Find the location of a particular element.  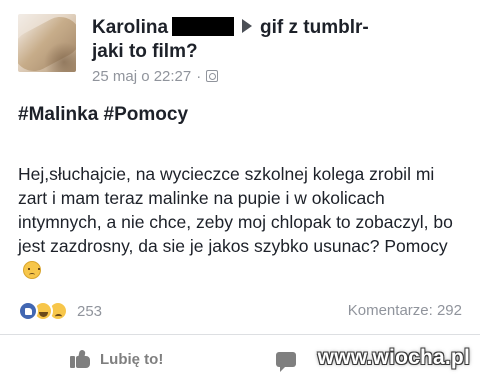

arrow-right-icon is located at coordinates (247, 26).